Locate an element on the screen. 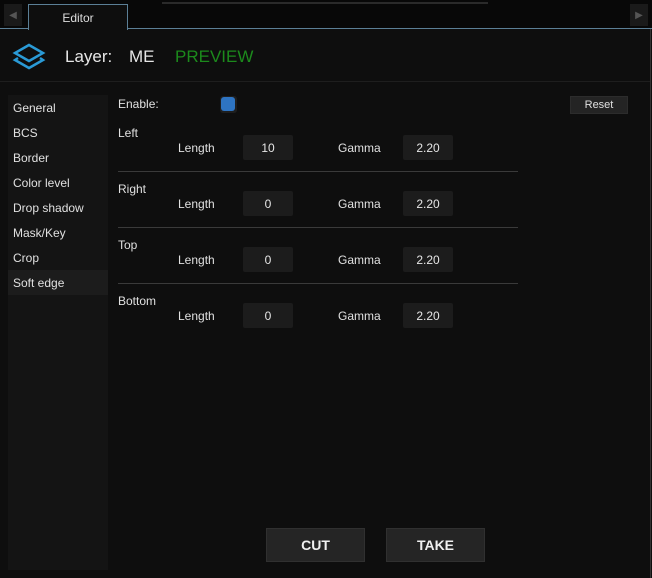  cut-button: CUT is located at coordinates (315, 545).